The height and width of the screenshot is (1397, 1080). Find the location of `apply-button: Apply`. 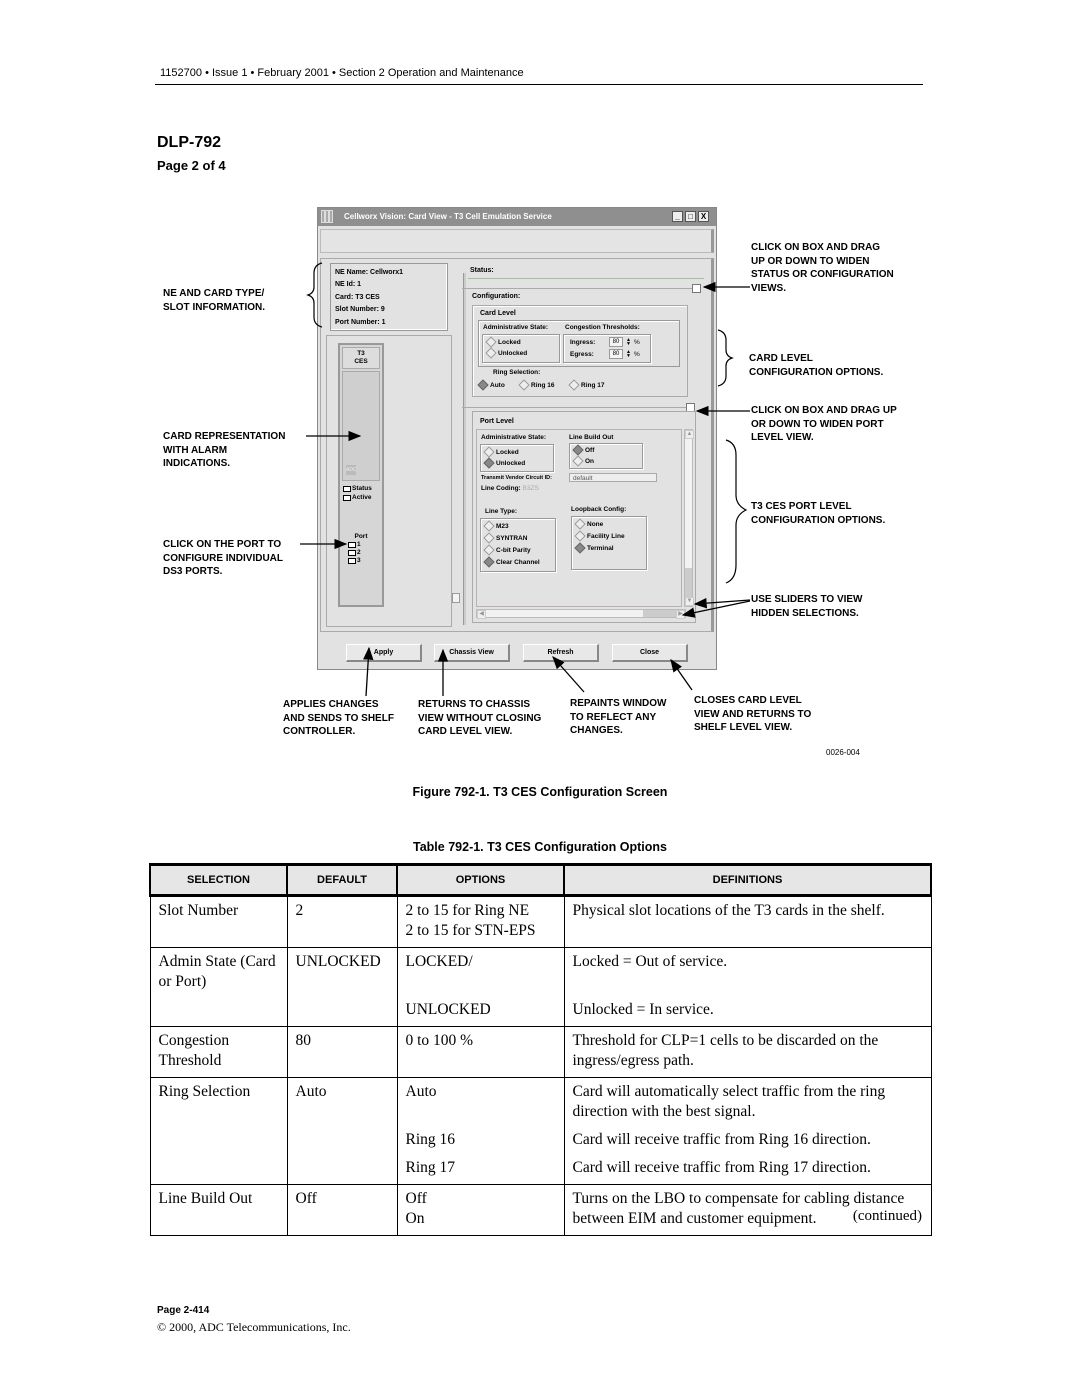

apply-button: Apply is located at coordinates (384, 653).